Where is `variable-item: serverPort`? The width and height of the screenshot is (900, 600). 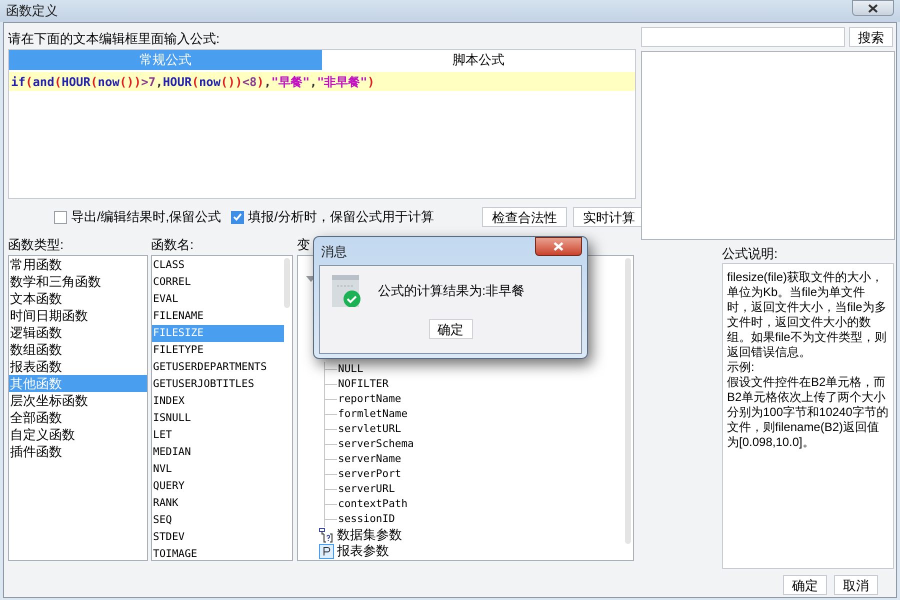
variable-item: serverPort is located at coordinates (370, 474).